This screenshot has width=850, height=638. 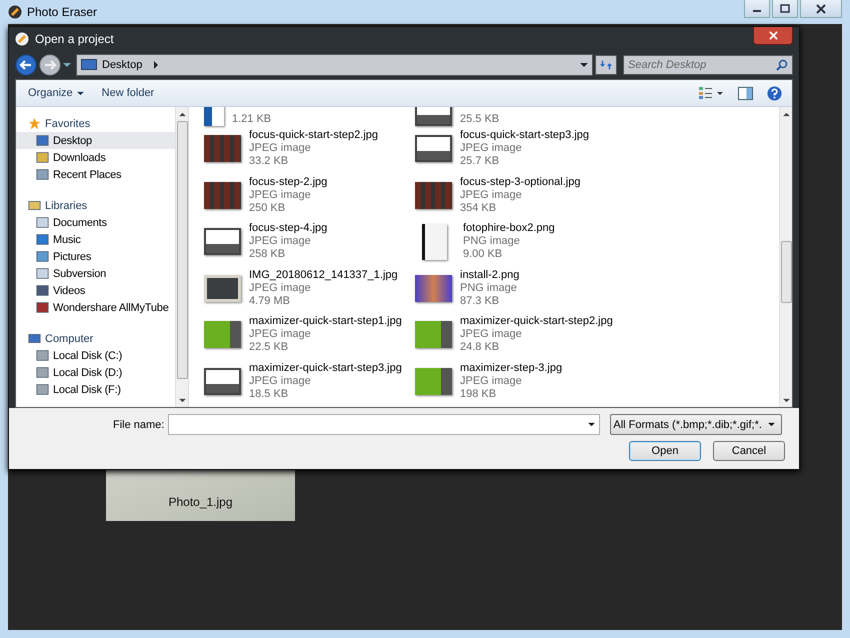 What do you see at coordinates (665, 451) in the screenshot?
I see `open-button: Open` at bounding box center [665, 451].